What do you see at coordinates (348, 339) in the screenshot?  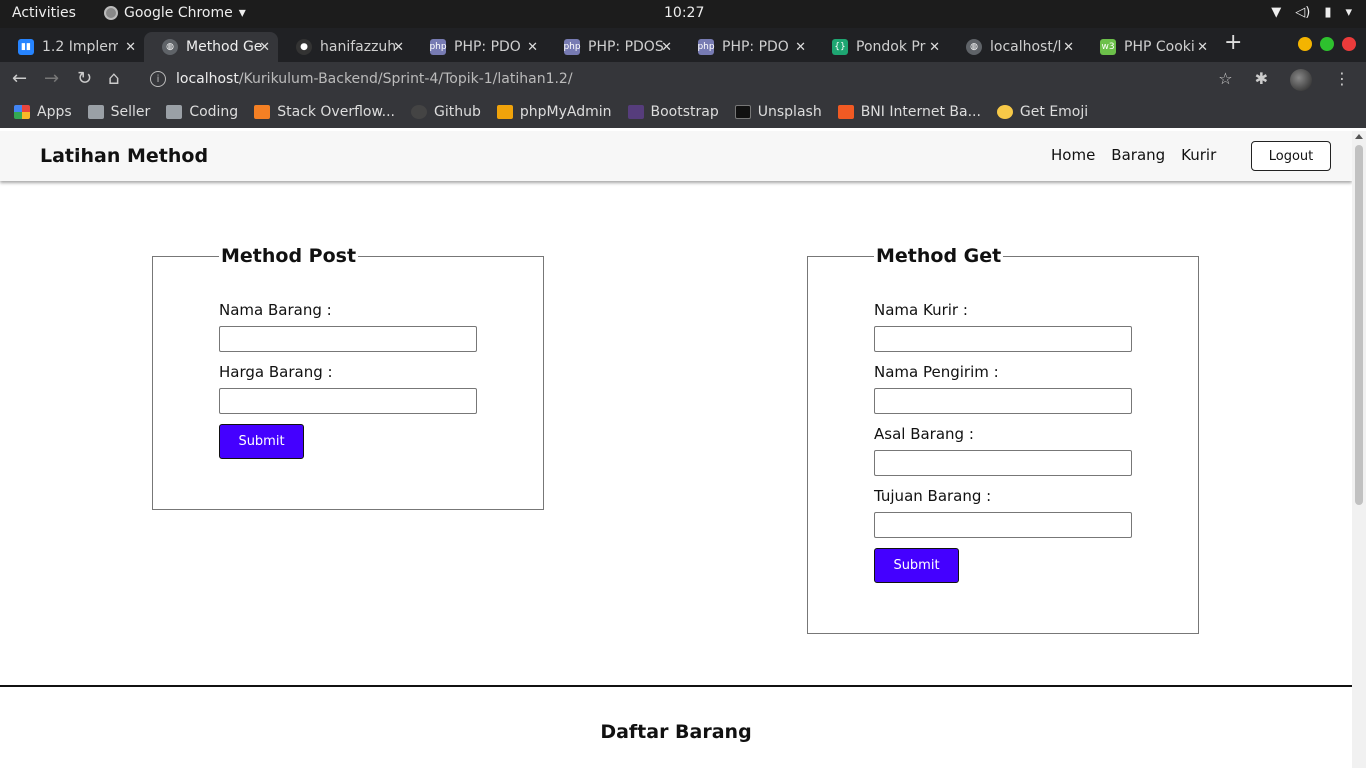 I see `nama-barang-input` at bounding box center [348, 339].